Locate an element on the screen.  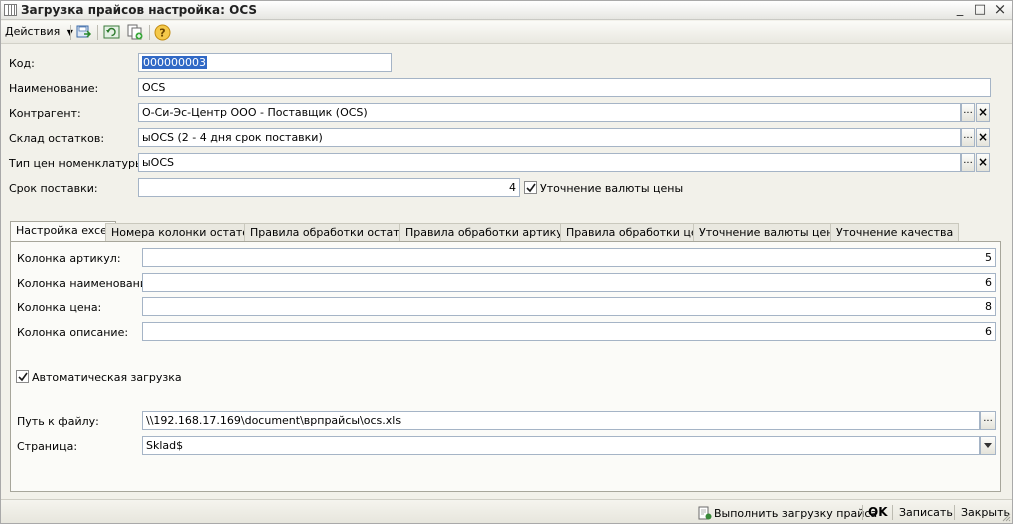
tab-article-rules: Правила обработки артикула is located at coordinates (491, 232).